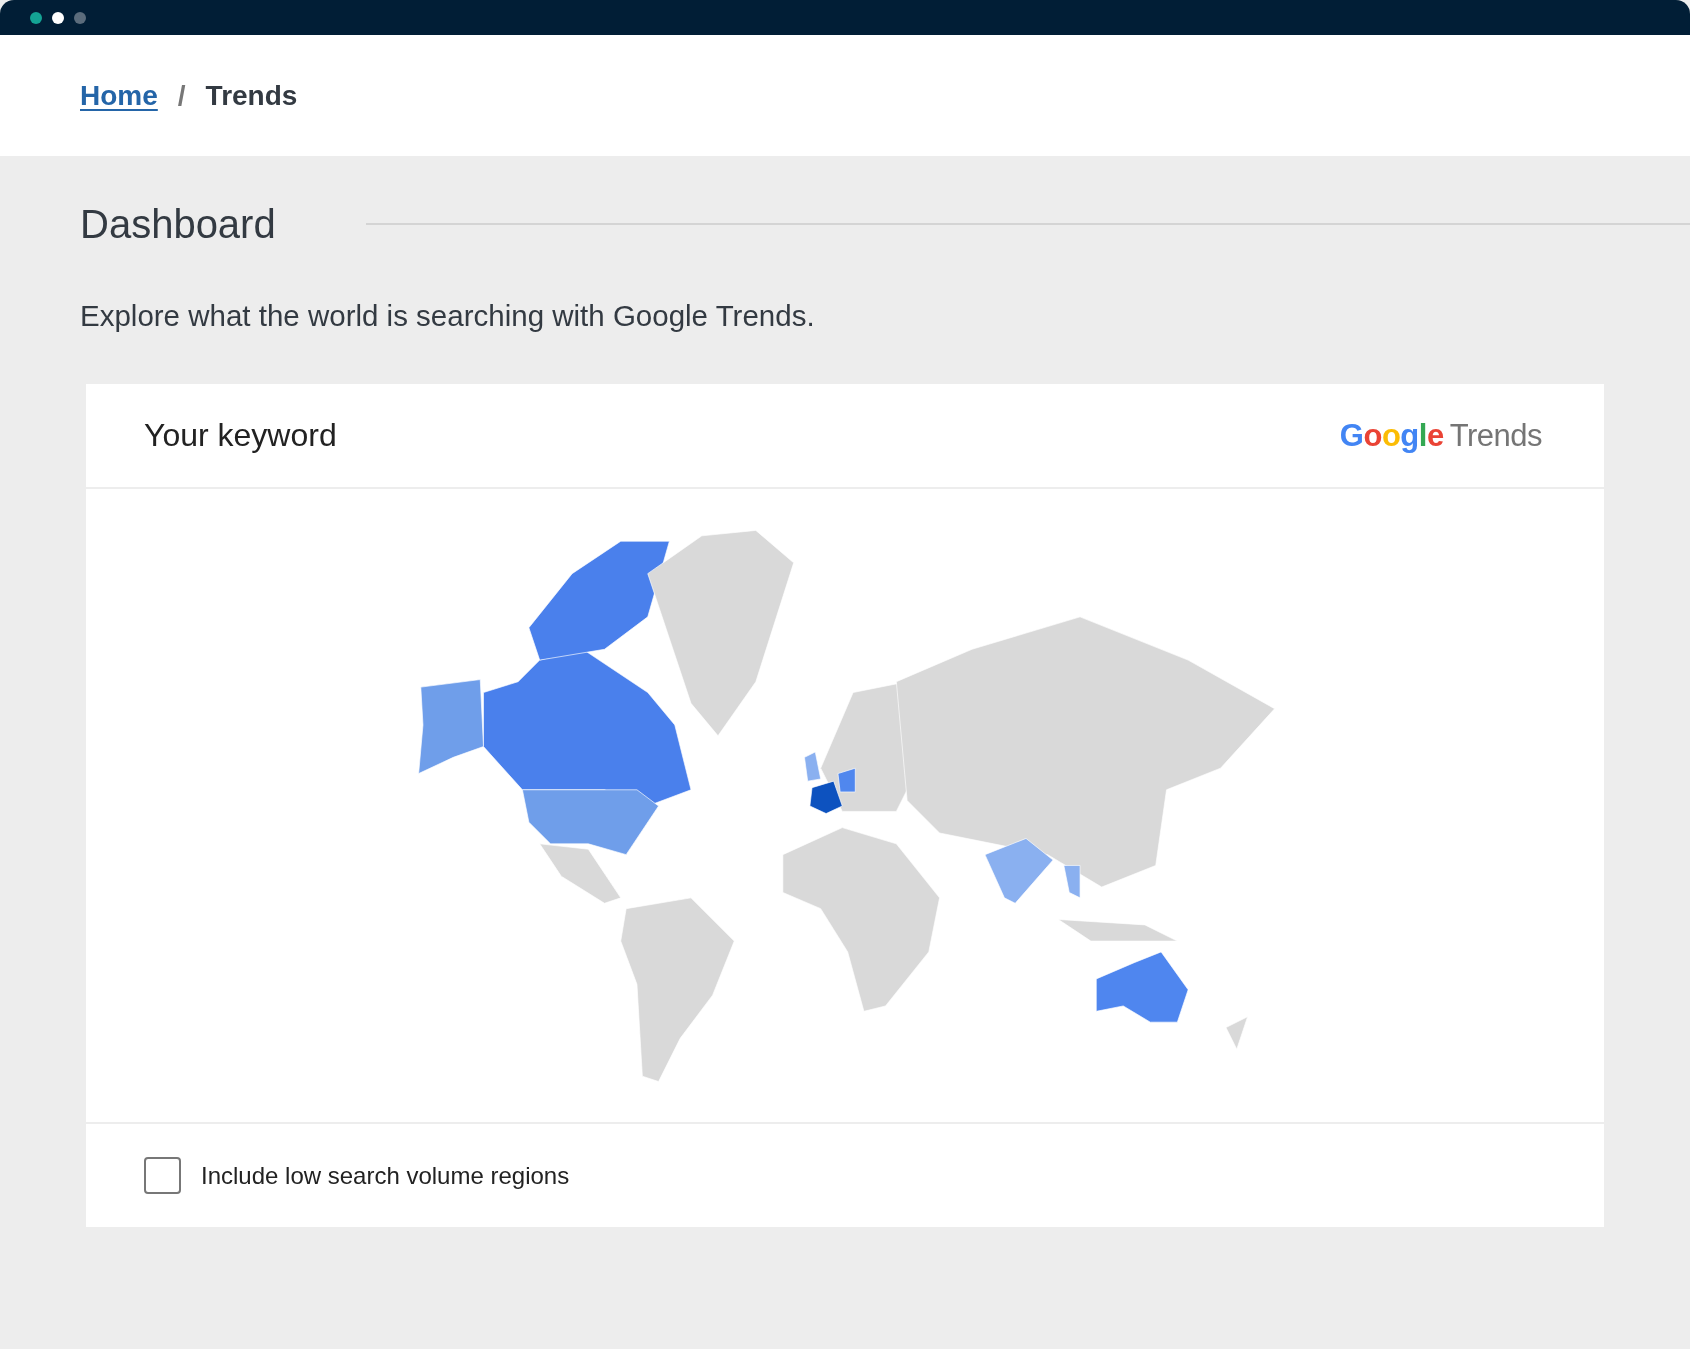 This screenshot has width=1690, height=1349. What do you see at coordinates (448, 316) in the screenshot?
I see `page-description: Explore what the world is searching with Google Trends.` at bounding box center [448, 316].